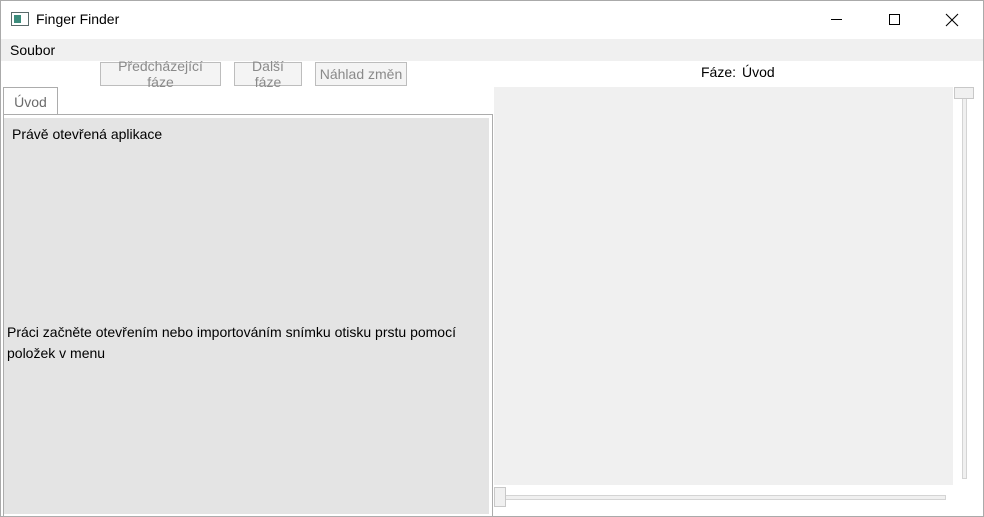 Image resolution: width=984 pixels, height=517 pixels. I want to click on status-text: Právě otevřená aplikace, so click(87, 134).